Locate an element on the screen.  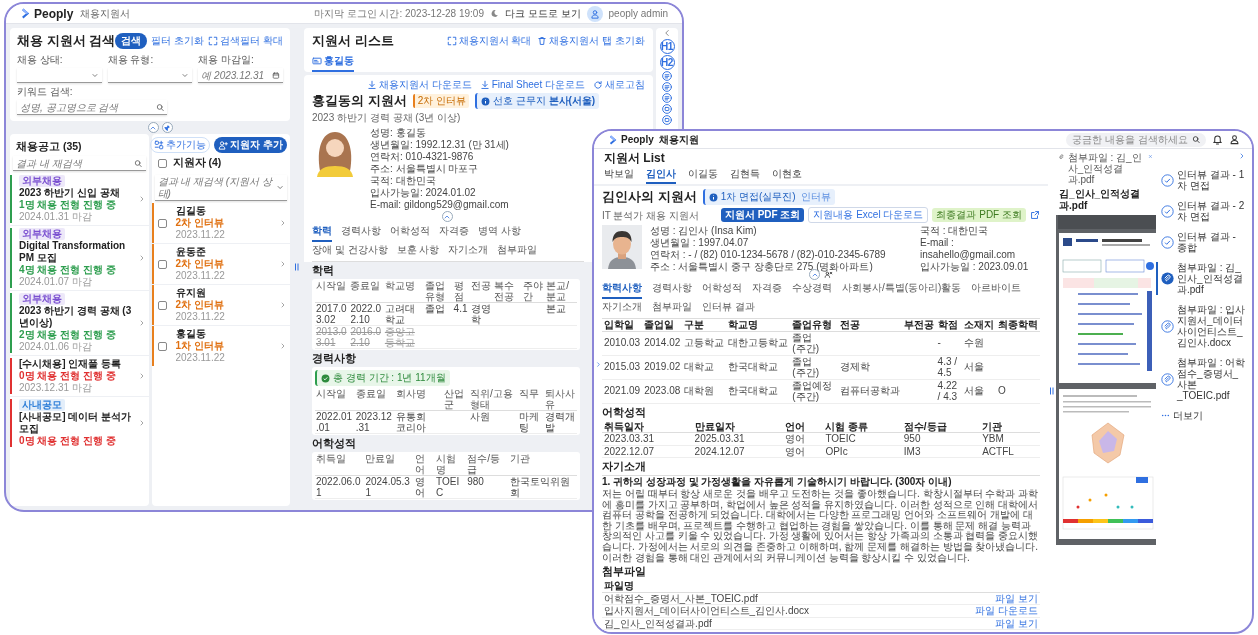
applicant-tab: 박보일 is located at coordinates (619, 175).